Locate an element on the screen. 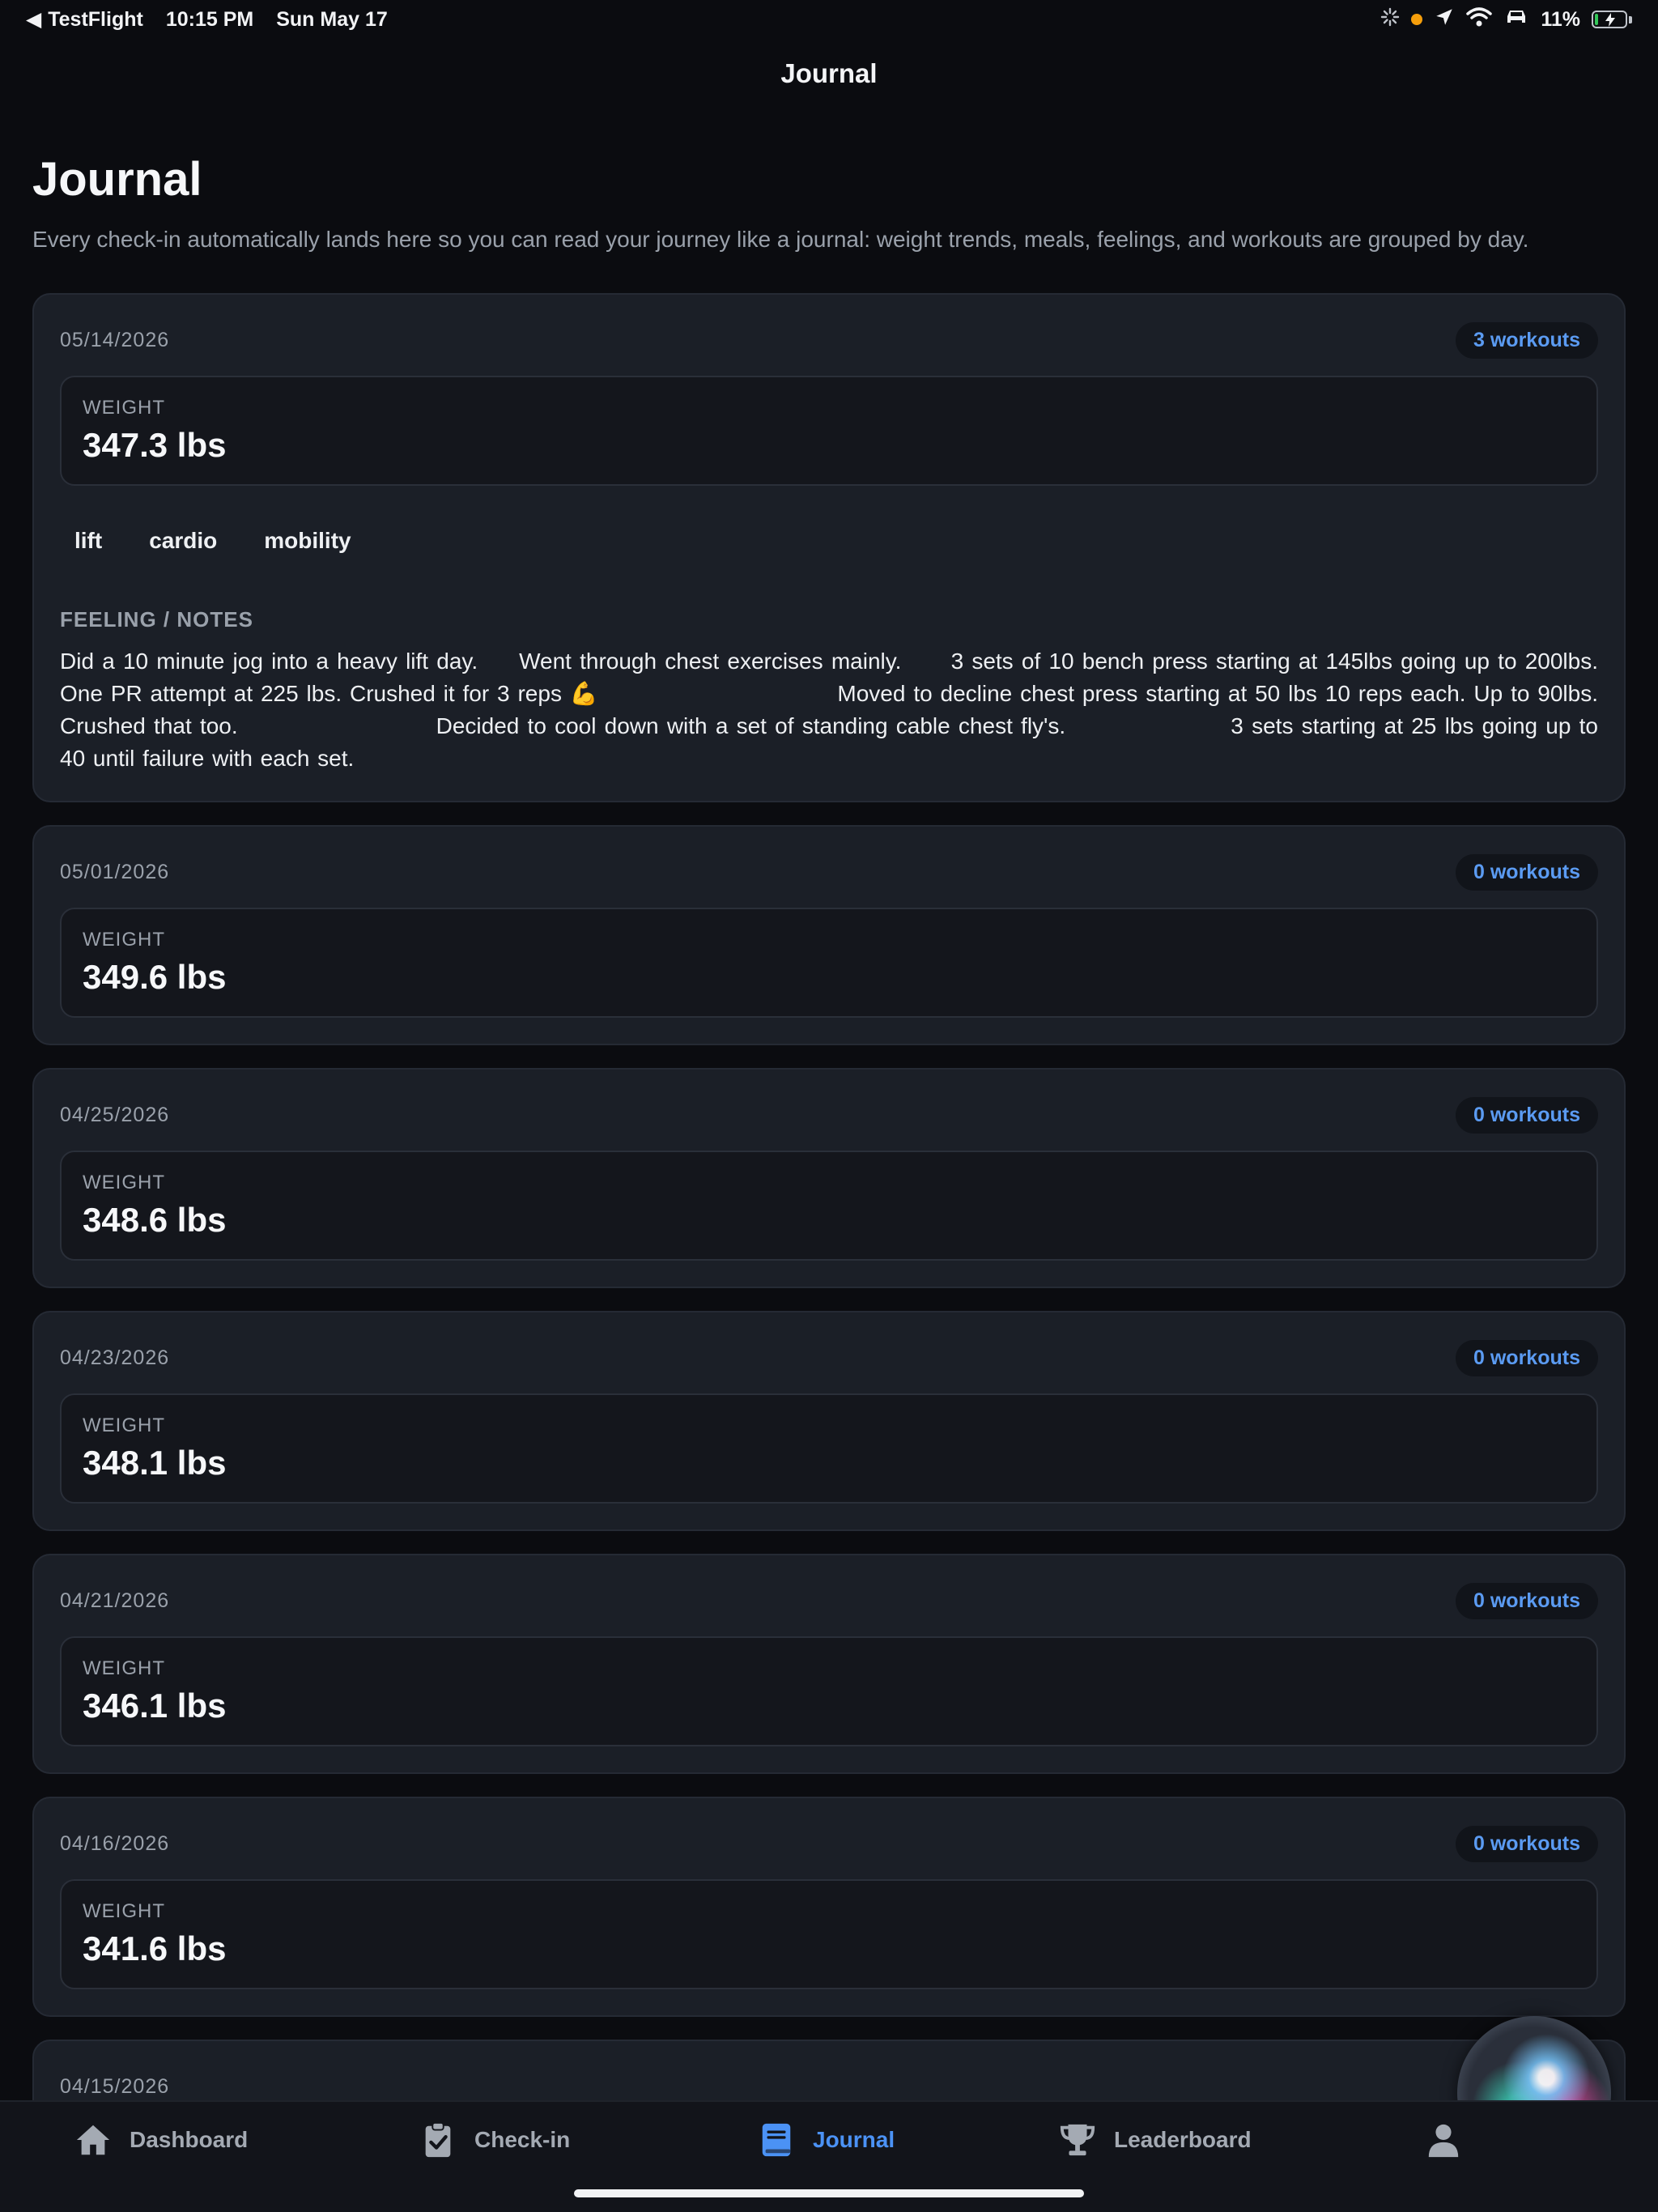 The height and width of the screenshot is (2212, 1658). status-left: ◀ TestFlight 10:15 PM Sun May 17 is located at coordinates (207, 19).